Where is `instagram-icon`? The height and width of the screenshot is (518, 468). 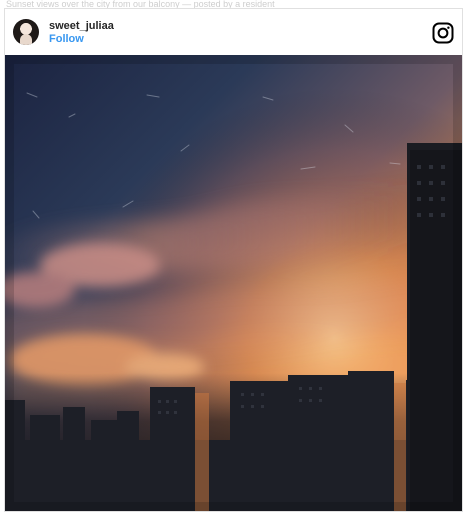 instagram-icon is located at coordinates (443, 33).